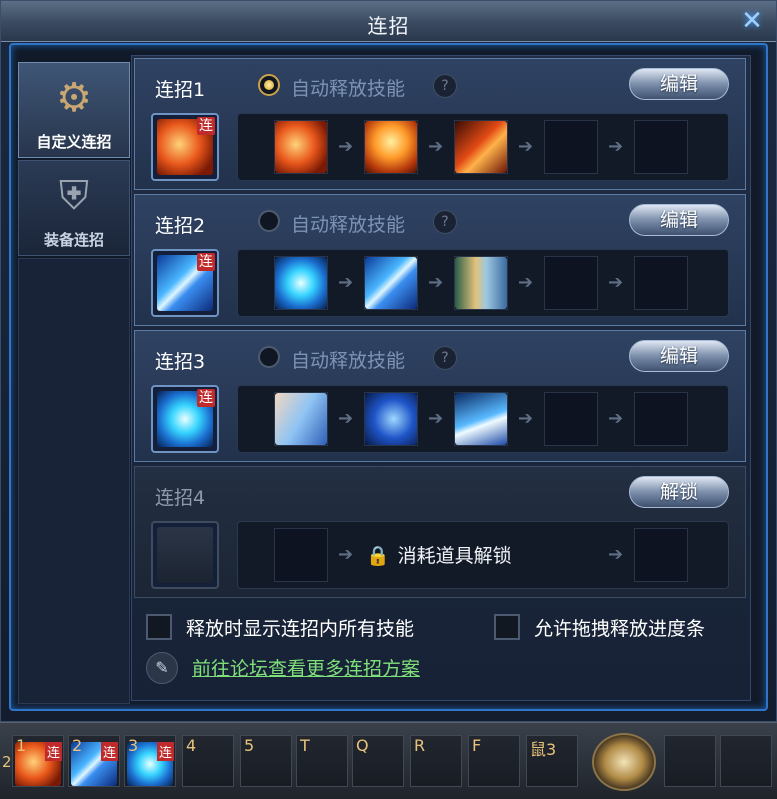 This screenshot has height=799, width=777. Describe the element at coordinates (74, 142) in the screenshot. I see `tab-custom-combo-label: 自定义连招` at that location.